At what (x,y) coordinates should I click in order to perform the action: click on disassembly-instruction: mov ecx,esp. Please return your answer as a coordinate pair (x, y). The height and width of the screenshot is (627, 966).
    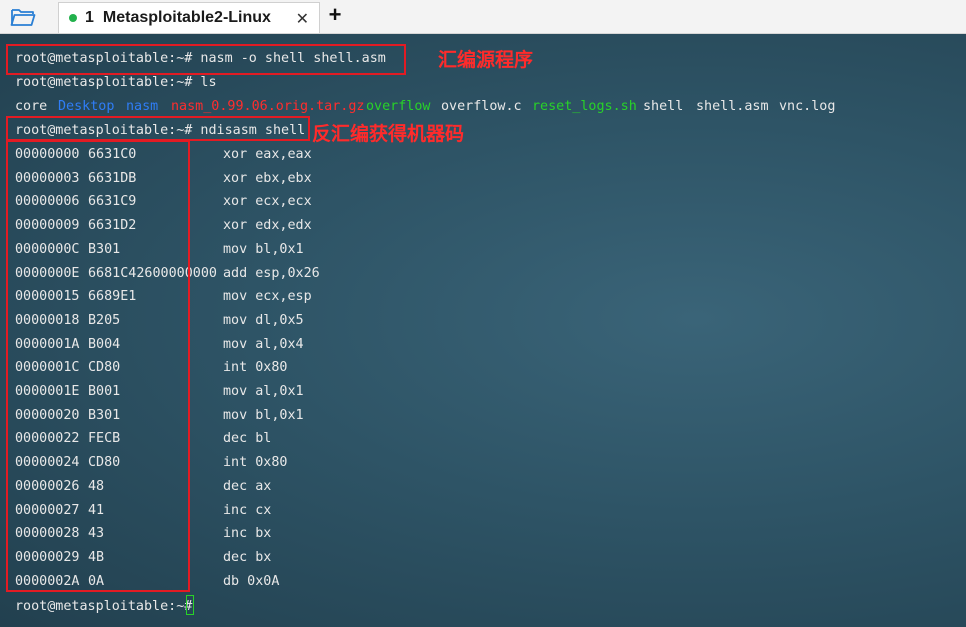
    Looking at the image, I should click on (267, 297).